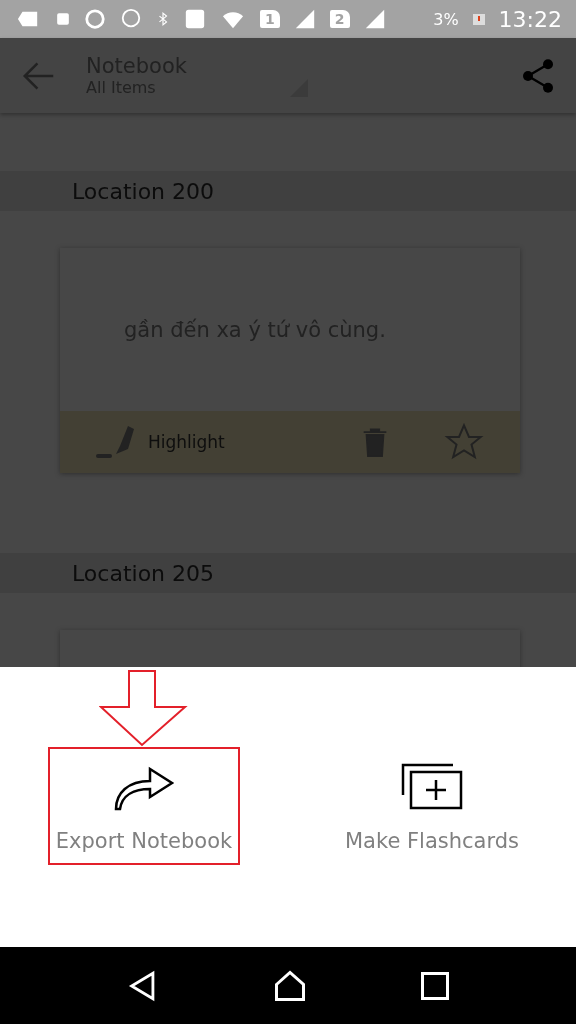 Image resolution: width=576 pixels, height=1024 pixels. What do you see at coordinates (464, 442) in the screenshot?
I see `star-button` at bounding box center [464, 442].